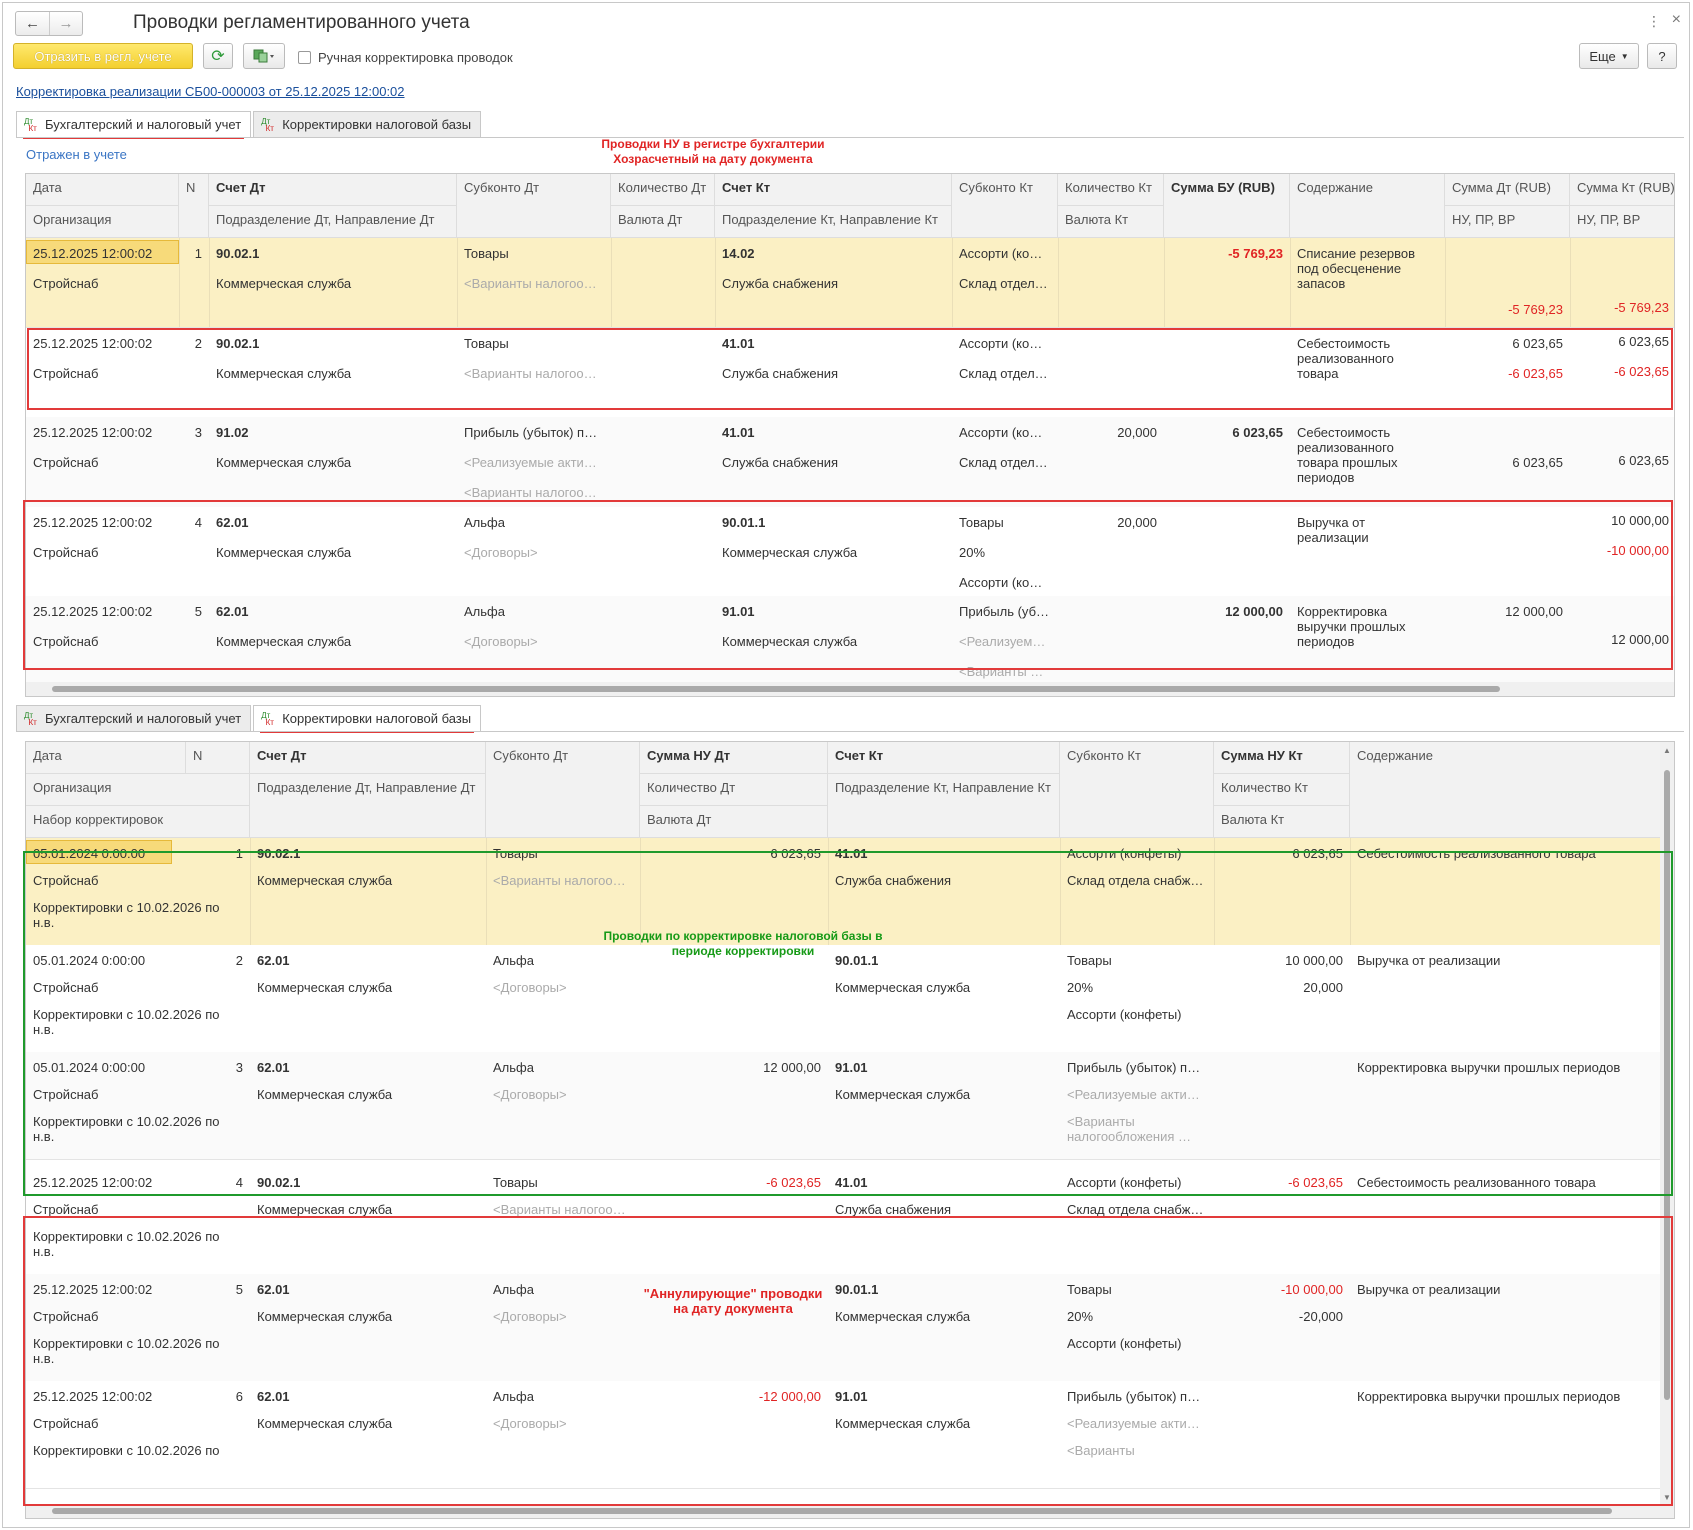  Describe the element at coordinates (1507, 190) in the screenshot. I see `col-sum-dt: Сумма Дт (RUB)` at that location.